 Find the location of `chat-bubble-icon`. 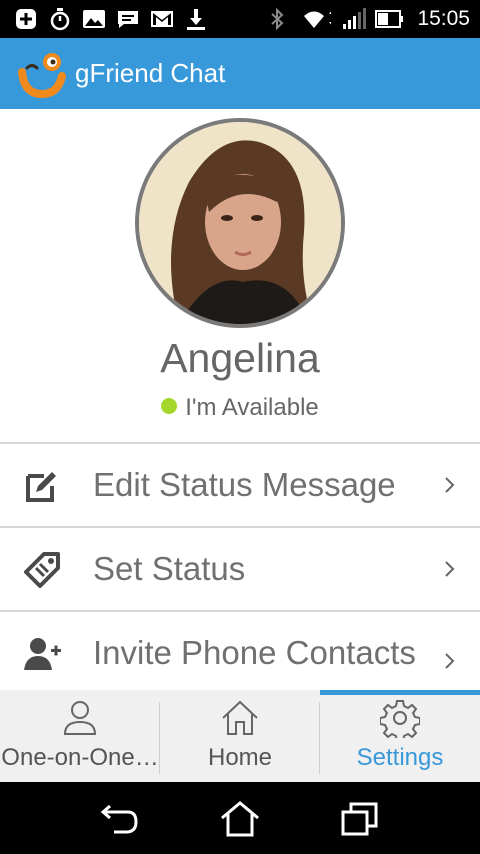

chat-bubble-icon is located at coordinates (128, 19).